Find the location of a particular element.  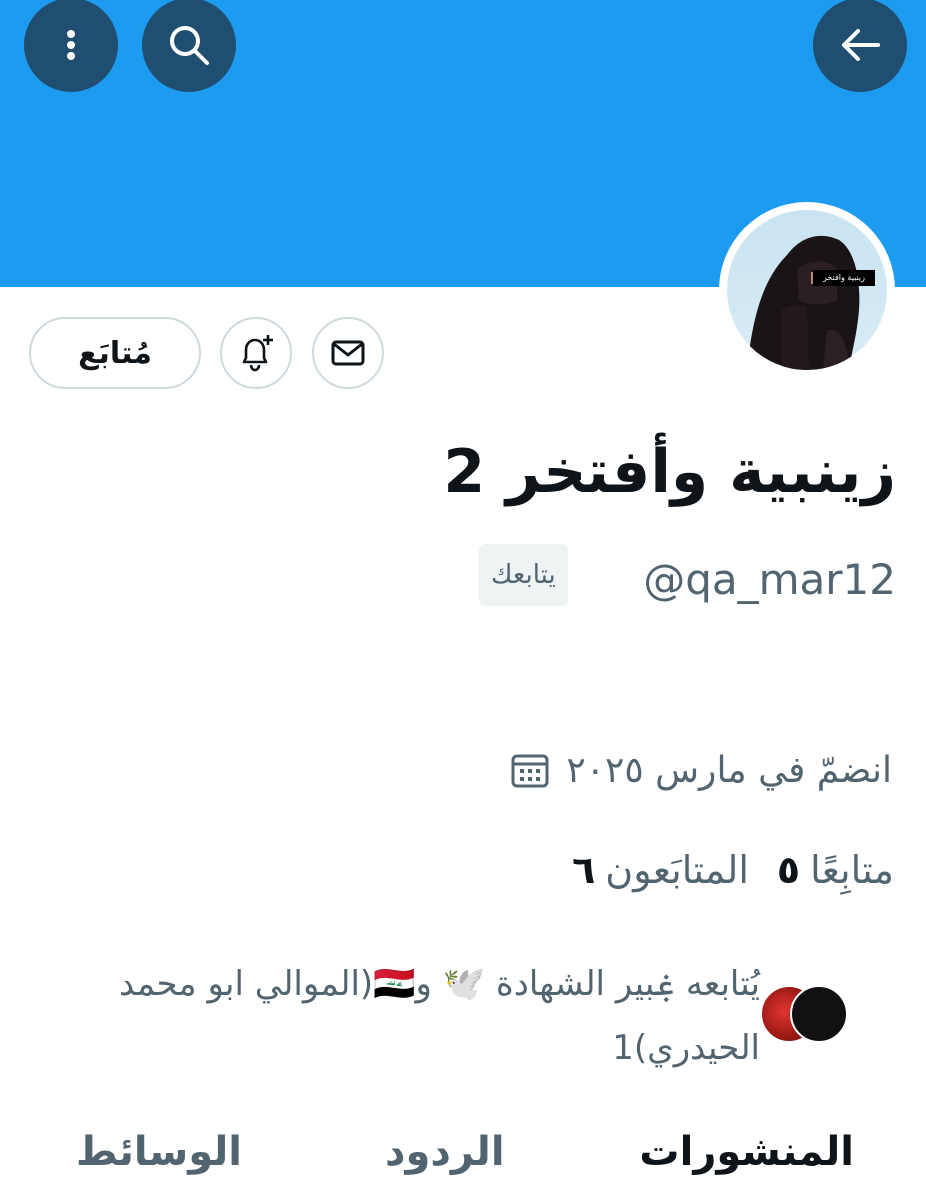

more-button is located at coordinates (71, 46).